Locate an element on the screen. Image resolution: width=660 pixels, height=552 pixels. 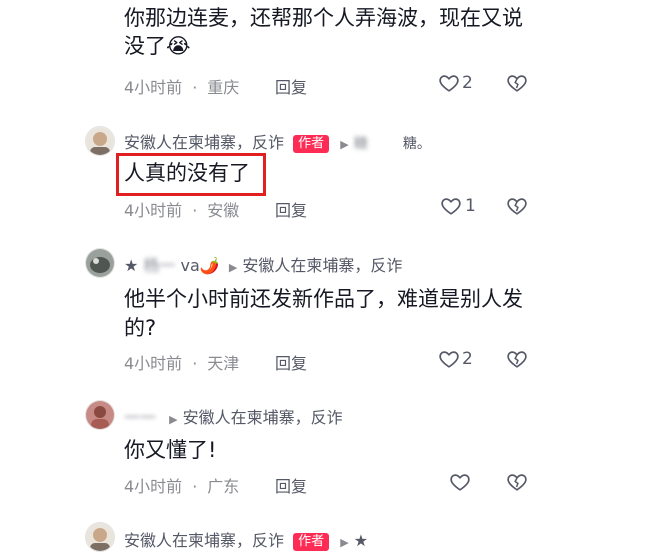
comment-location: 天津 is located at coordinates (223, 363).